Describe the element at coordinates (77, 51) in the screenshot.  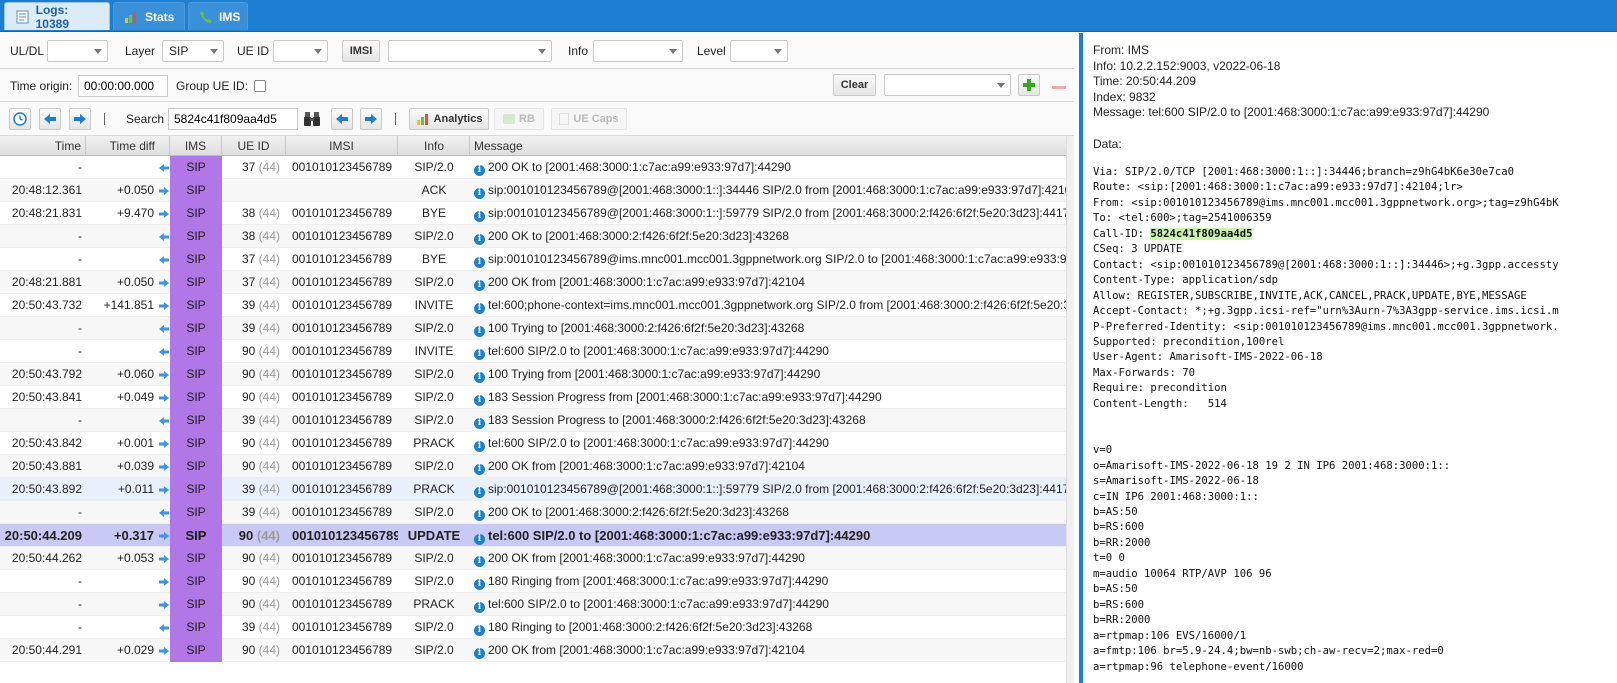
I see `uldl-select` at that location.